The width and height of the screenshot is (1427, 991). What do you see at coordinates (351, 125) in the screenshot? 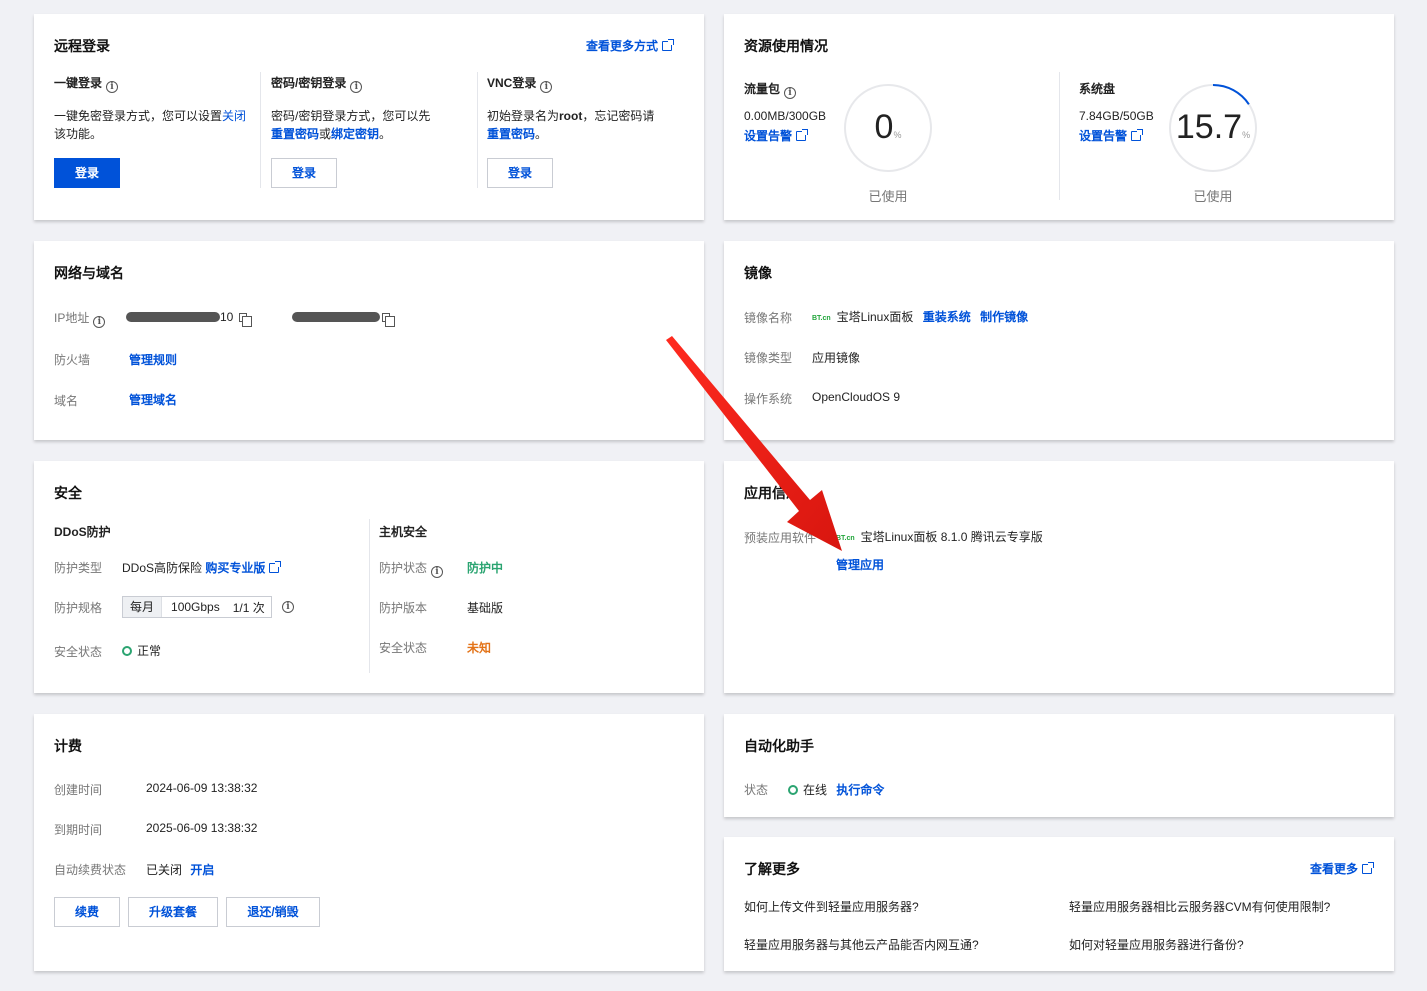
I see `password-login-desc: 密码/密钥登录方式，您可以先 重置密码或绑定密钥。` at bounding box center [351, 125].